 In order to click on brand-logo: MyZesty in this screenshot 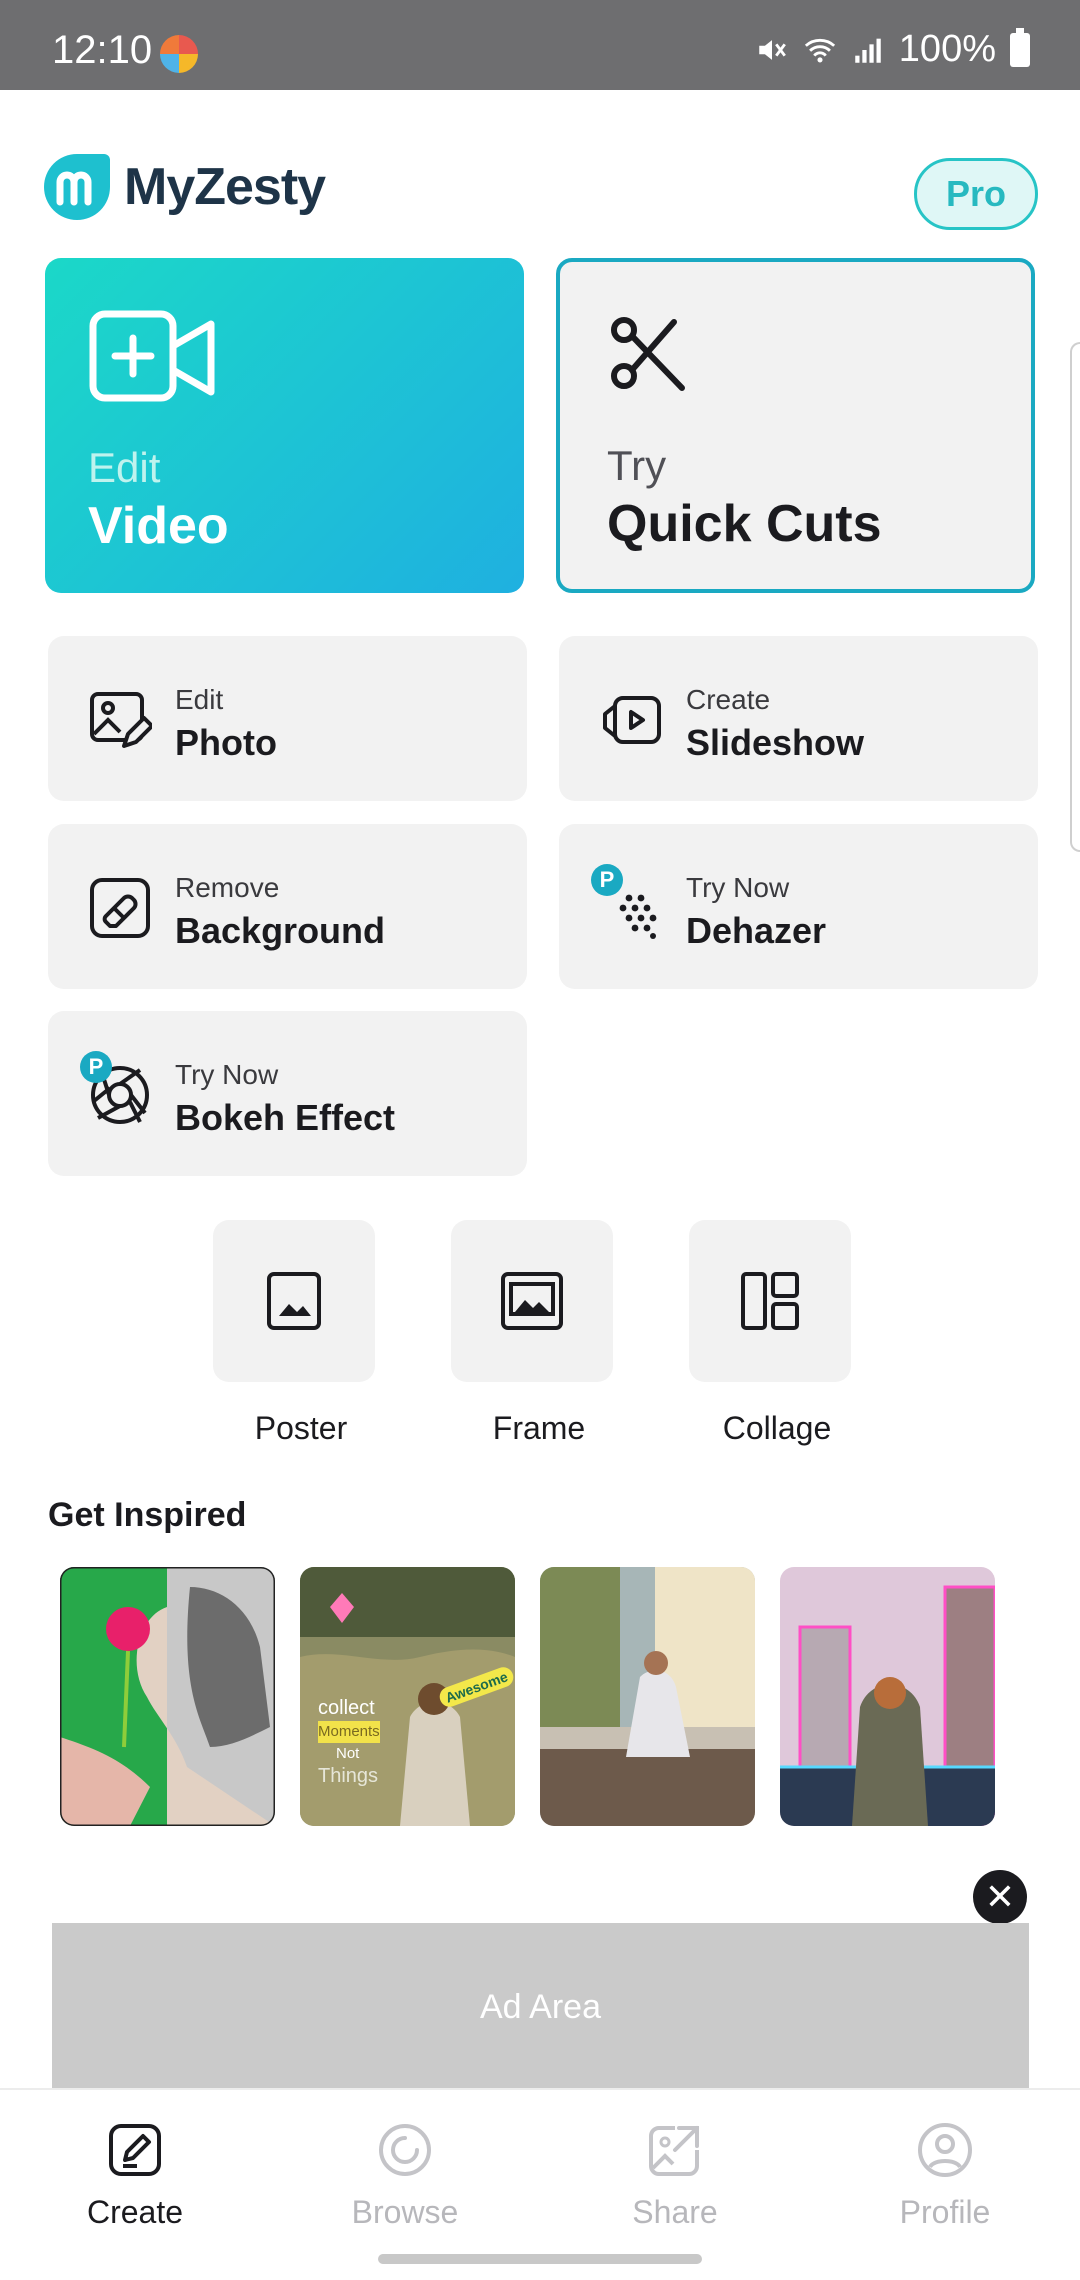, I will do `click(183, 187)`.